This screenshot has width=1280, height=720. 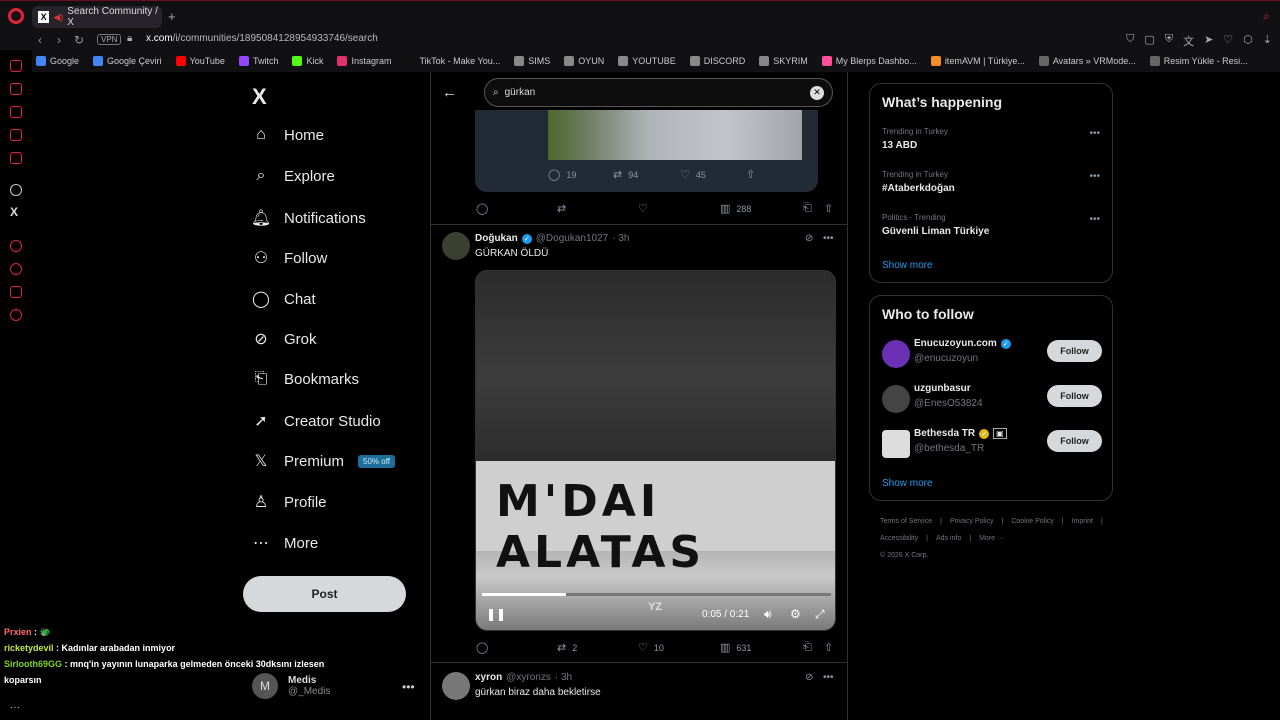 What do you see at coordinates (1208, 41) in the screenshot?
I see `send-icon: ➤` at bounding box center [1208, 41].